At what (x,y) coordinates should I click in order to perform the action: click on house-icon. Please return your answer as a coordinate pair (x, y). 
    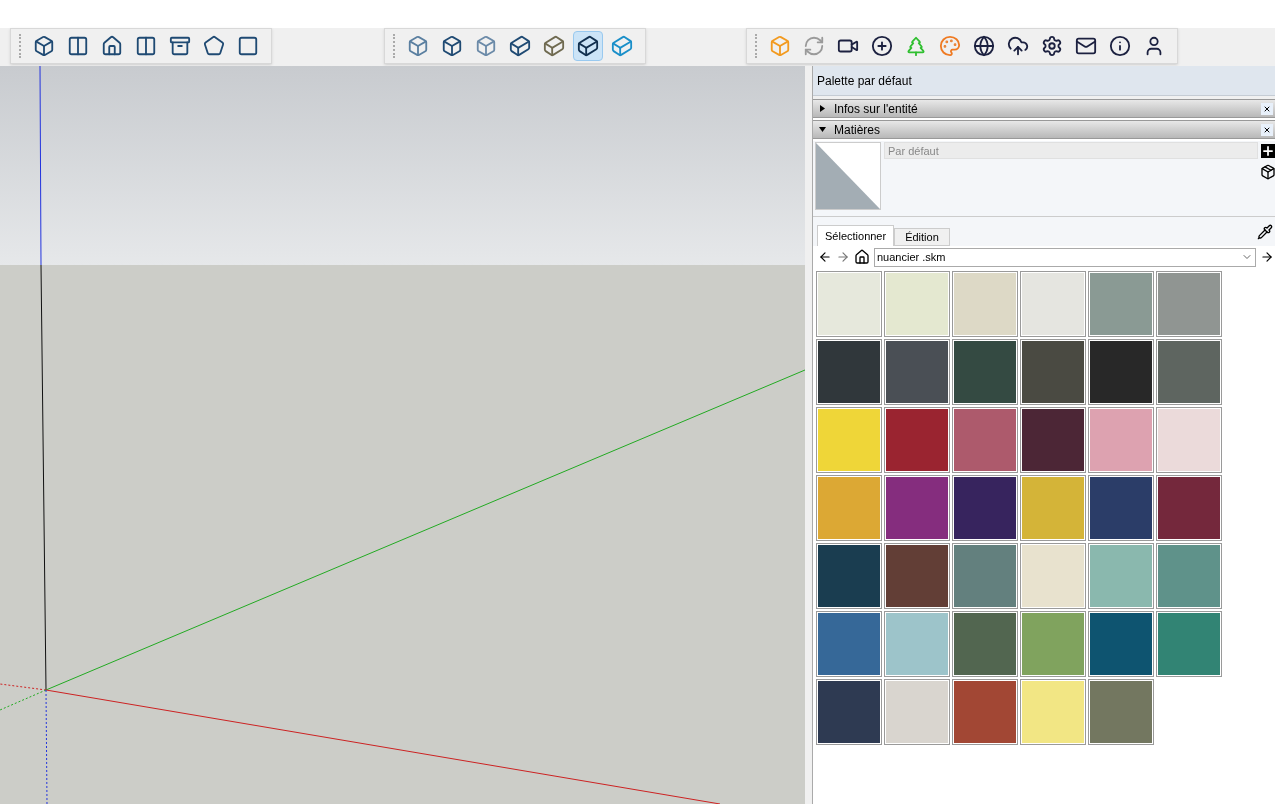
    Looking at the image, I should click on (112, 46).